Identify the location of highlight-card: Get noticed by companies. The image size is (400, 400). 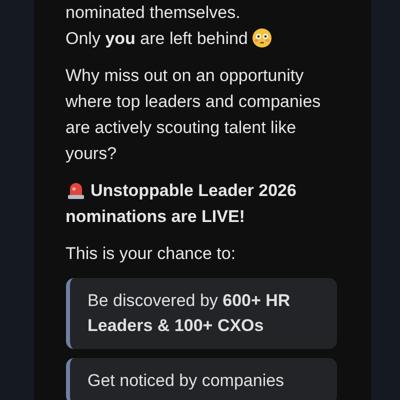
(201, 379).